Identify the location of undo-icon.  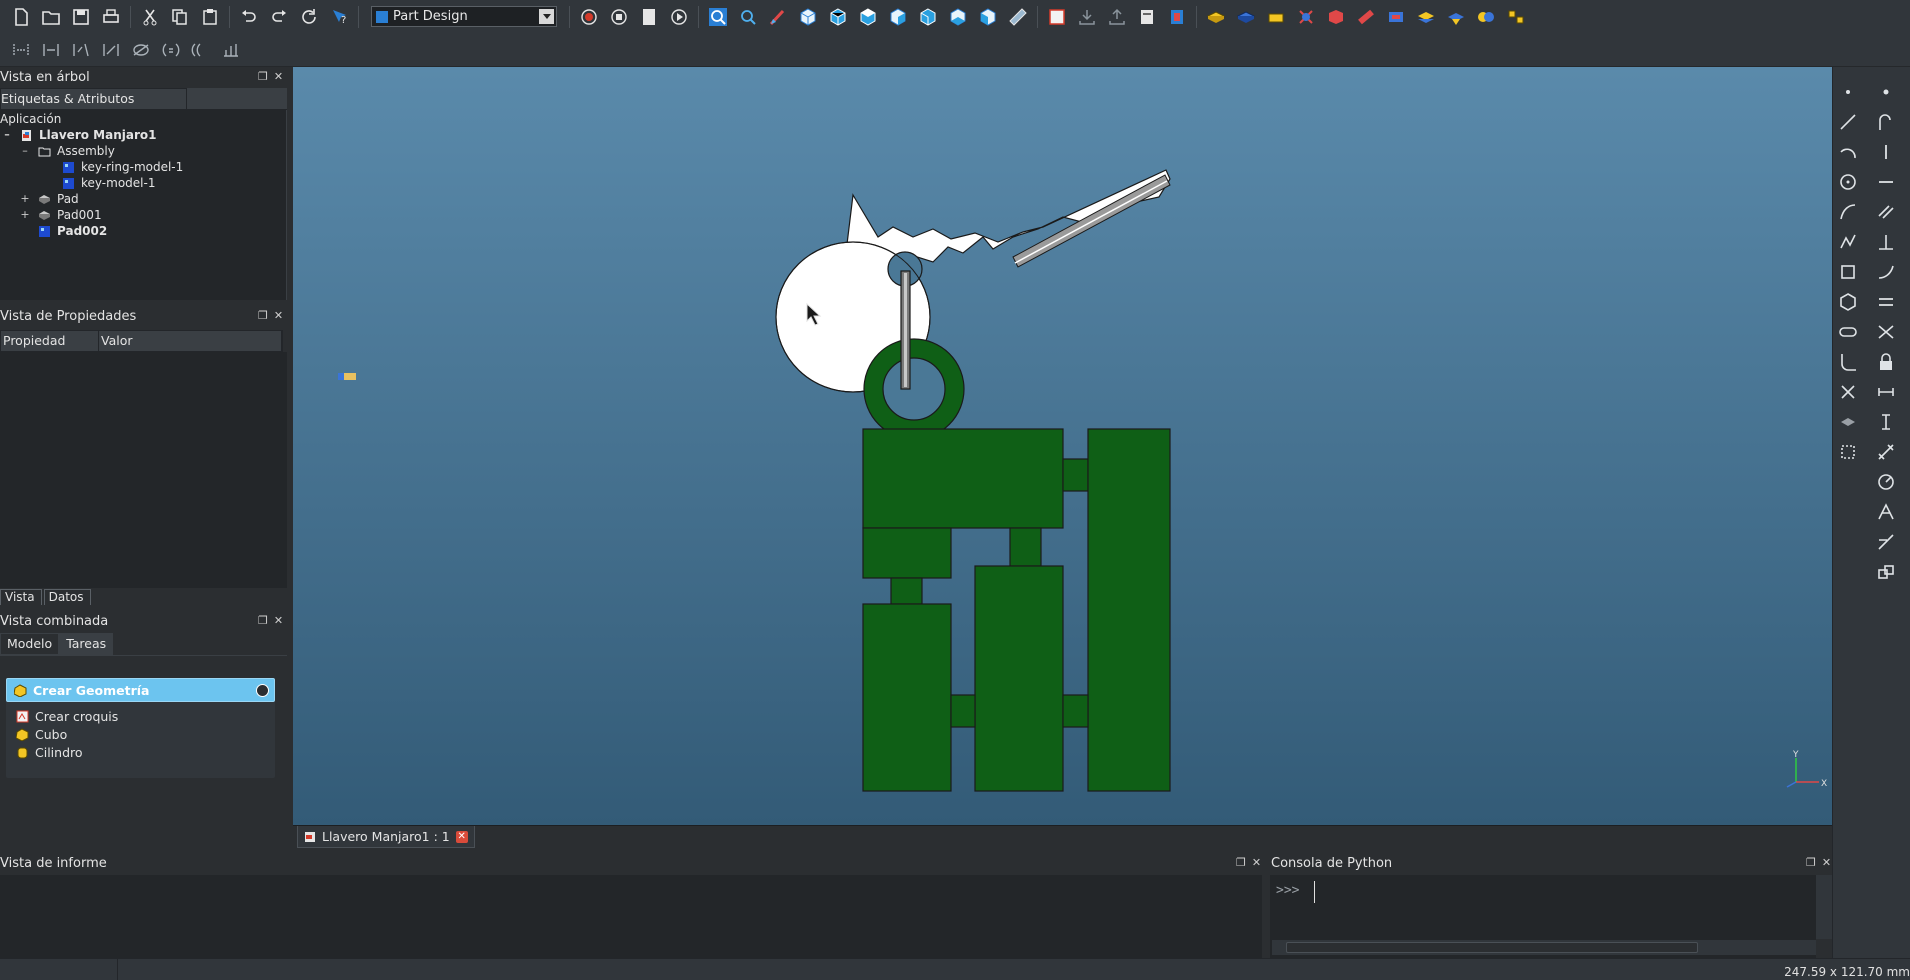
(249, 17).